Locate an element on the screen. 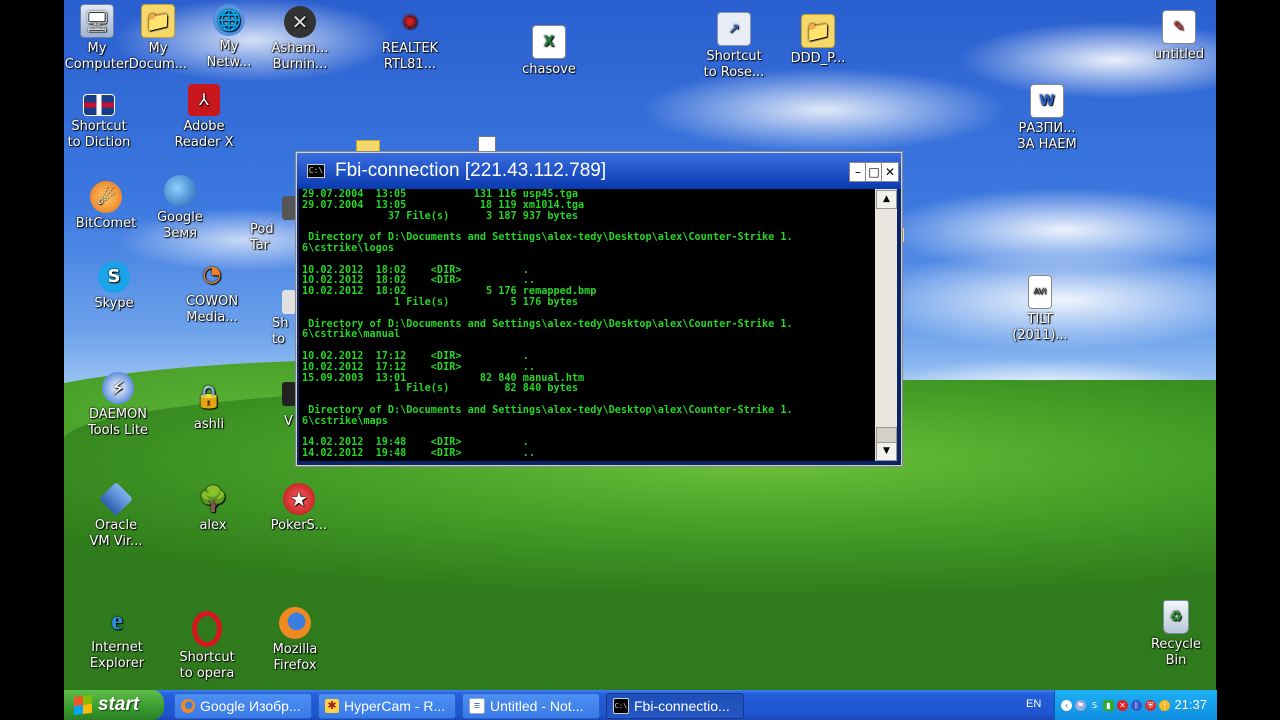 Image resolution: width=1280 pixels, height=720 pixels. desktop-icon-shortcut-diction: Shortcut to Diction is located at coordinates (105, 122).